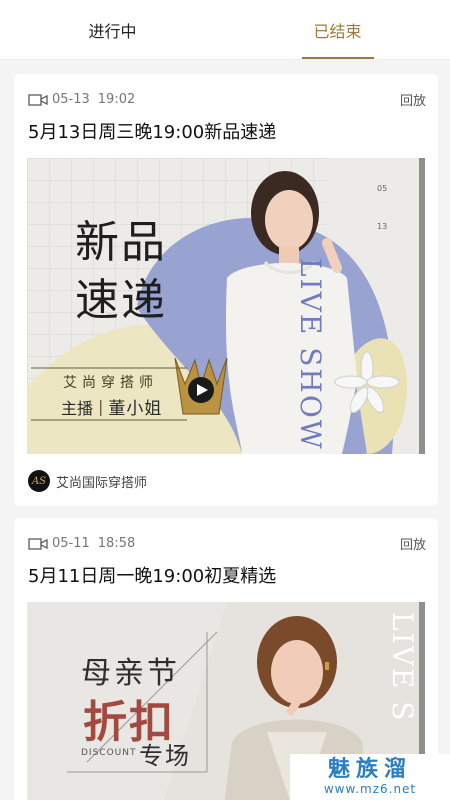 This screenshot has height=800, width=450. Describe the element at coordinates (382, 226) in the screenshot. I see `banner-small-date-2: 13` at that location.